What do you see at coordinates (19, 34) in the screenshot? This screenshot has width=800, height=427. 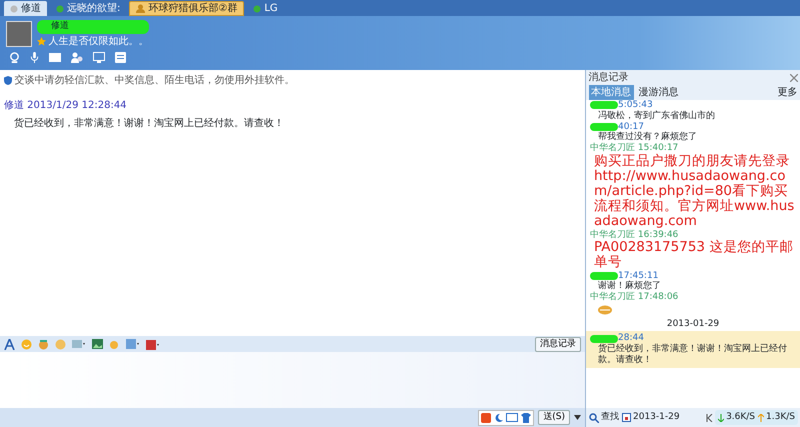 I see `avatar-placeholder` at bounding box center [19, 34].